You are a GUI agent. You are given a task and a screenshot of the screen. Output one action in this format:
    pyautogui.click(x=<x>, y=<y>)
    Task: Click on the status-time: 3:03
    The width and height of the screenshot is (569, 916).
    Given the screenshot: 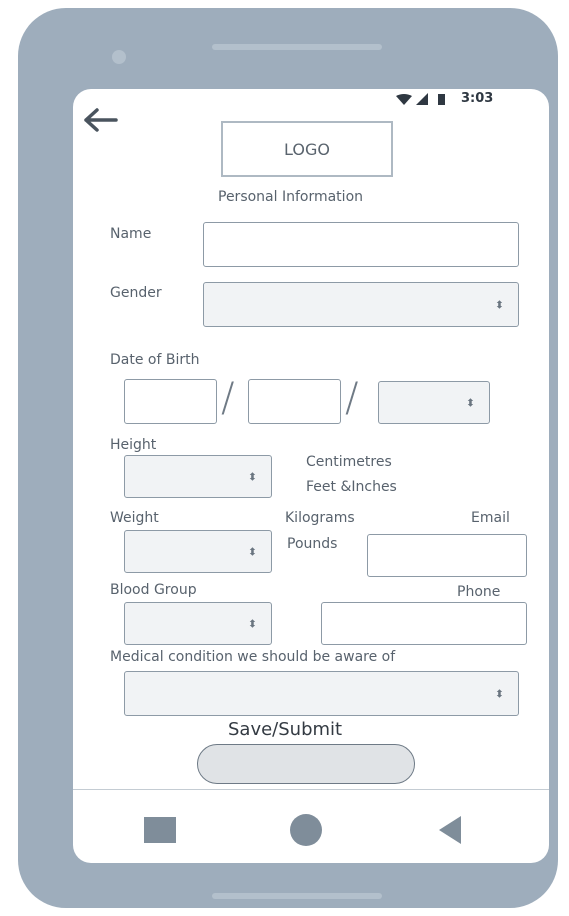 What is the action you would take?
    pyautogui.click(x=477, y=98)
    